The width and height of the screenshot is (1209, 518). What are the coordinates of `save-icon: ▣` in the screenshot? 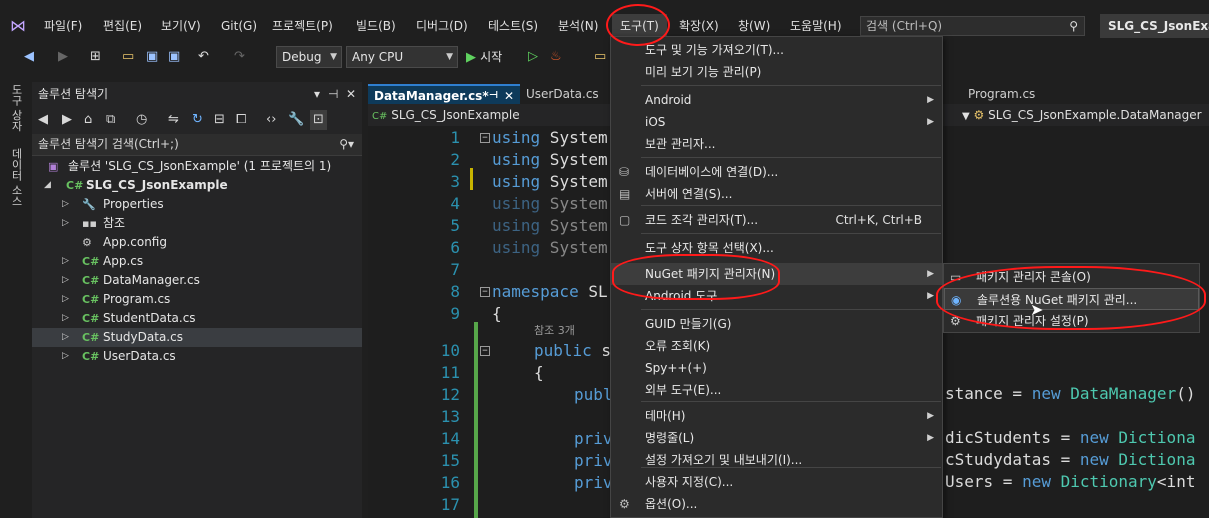 It's located at (152, 57).